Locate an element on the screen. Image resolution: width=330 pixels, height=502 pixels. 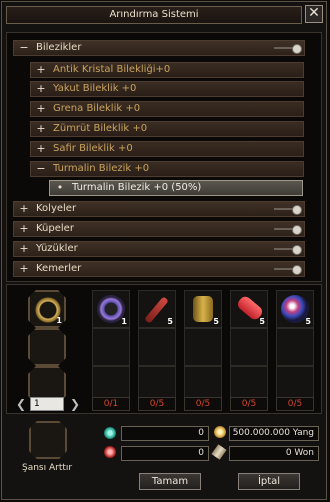
cancel-button: İptal is located at coordinates (269, 481).